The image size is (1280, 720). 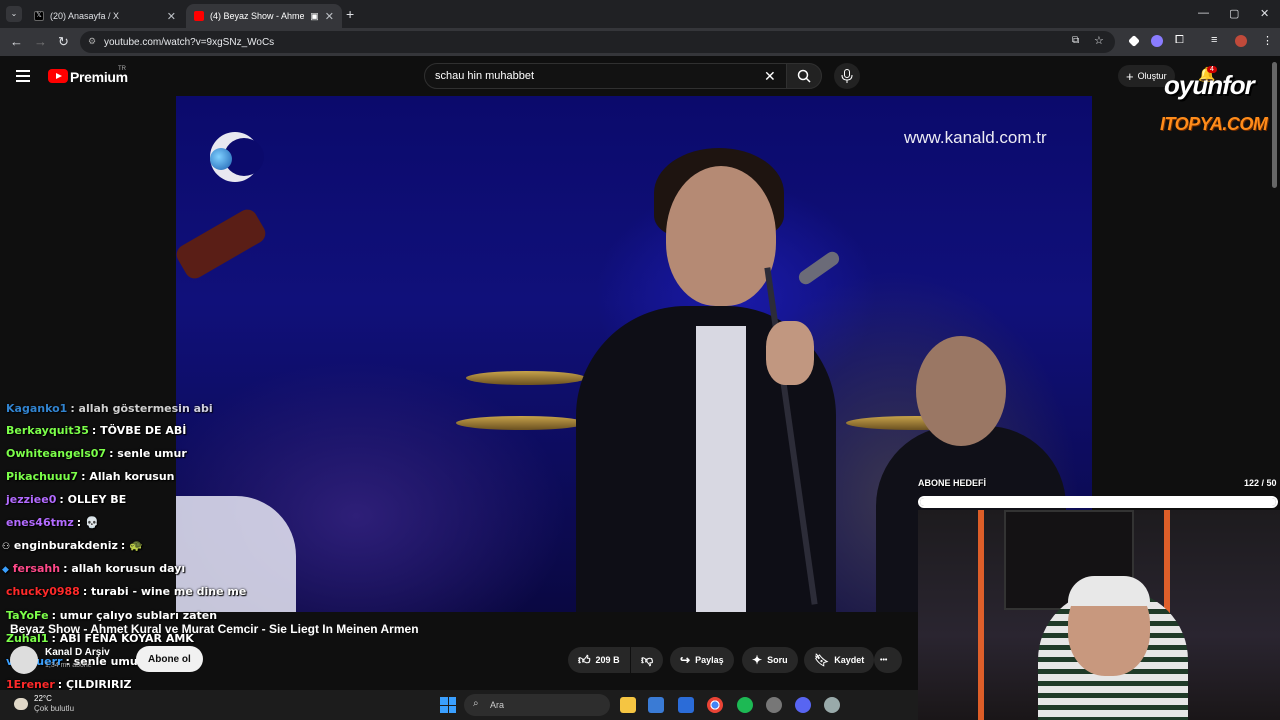 What do you see at coordinates (628, 705) in the screenshot?
I see `file-explorer-icon` at bounding box center [628, 705].